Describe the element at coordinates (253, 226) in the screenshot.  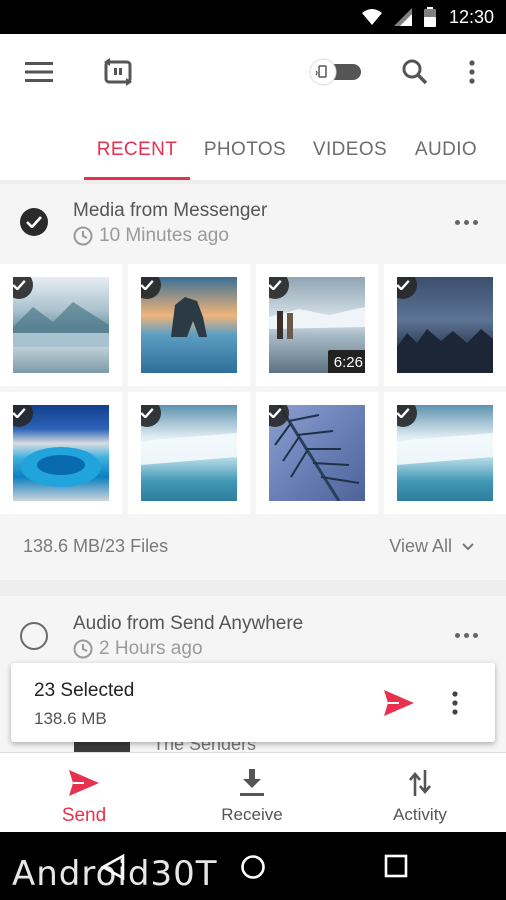
I see `card-header: Media from Messenger 10 Minutes ago` at that location.